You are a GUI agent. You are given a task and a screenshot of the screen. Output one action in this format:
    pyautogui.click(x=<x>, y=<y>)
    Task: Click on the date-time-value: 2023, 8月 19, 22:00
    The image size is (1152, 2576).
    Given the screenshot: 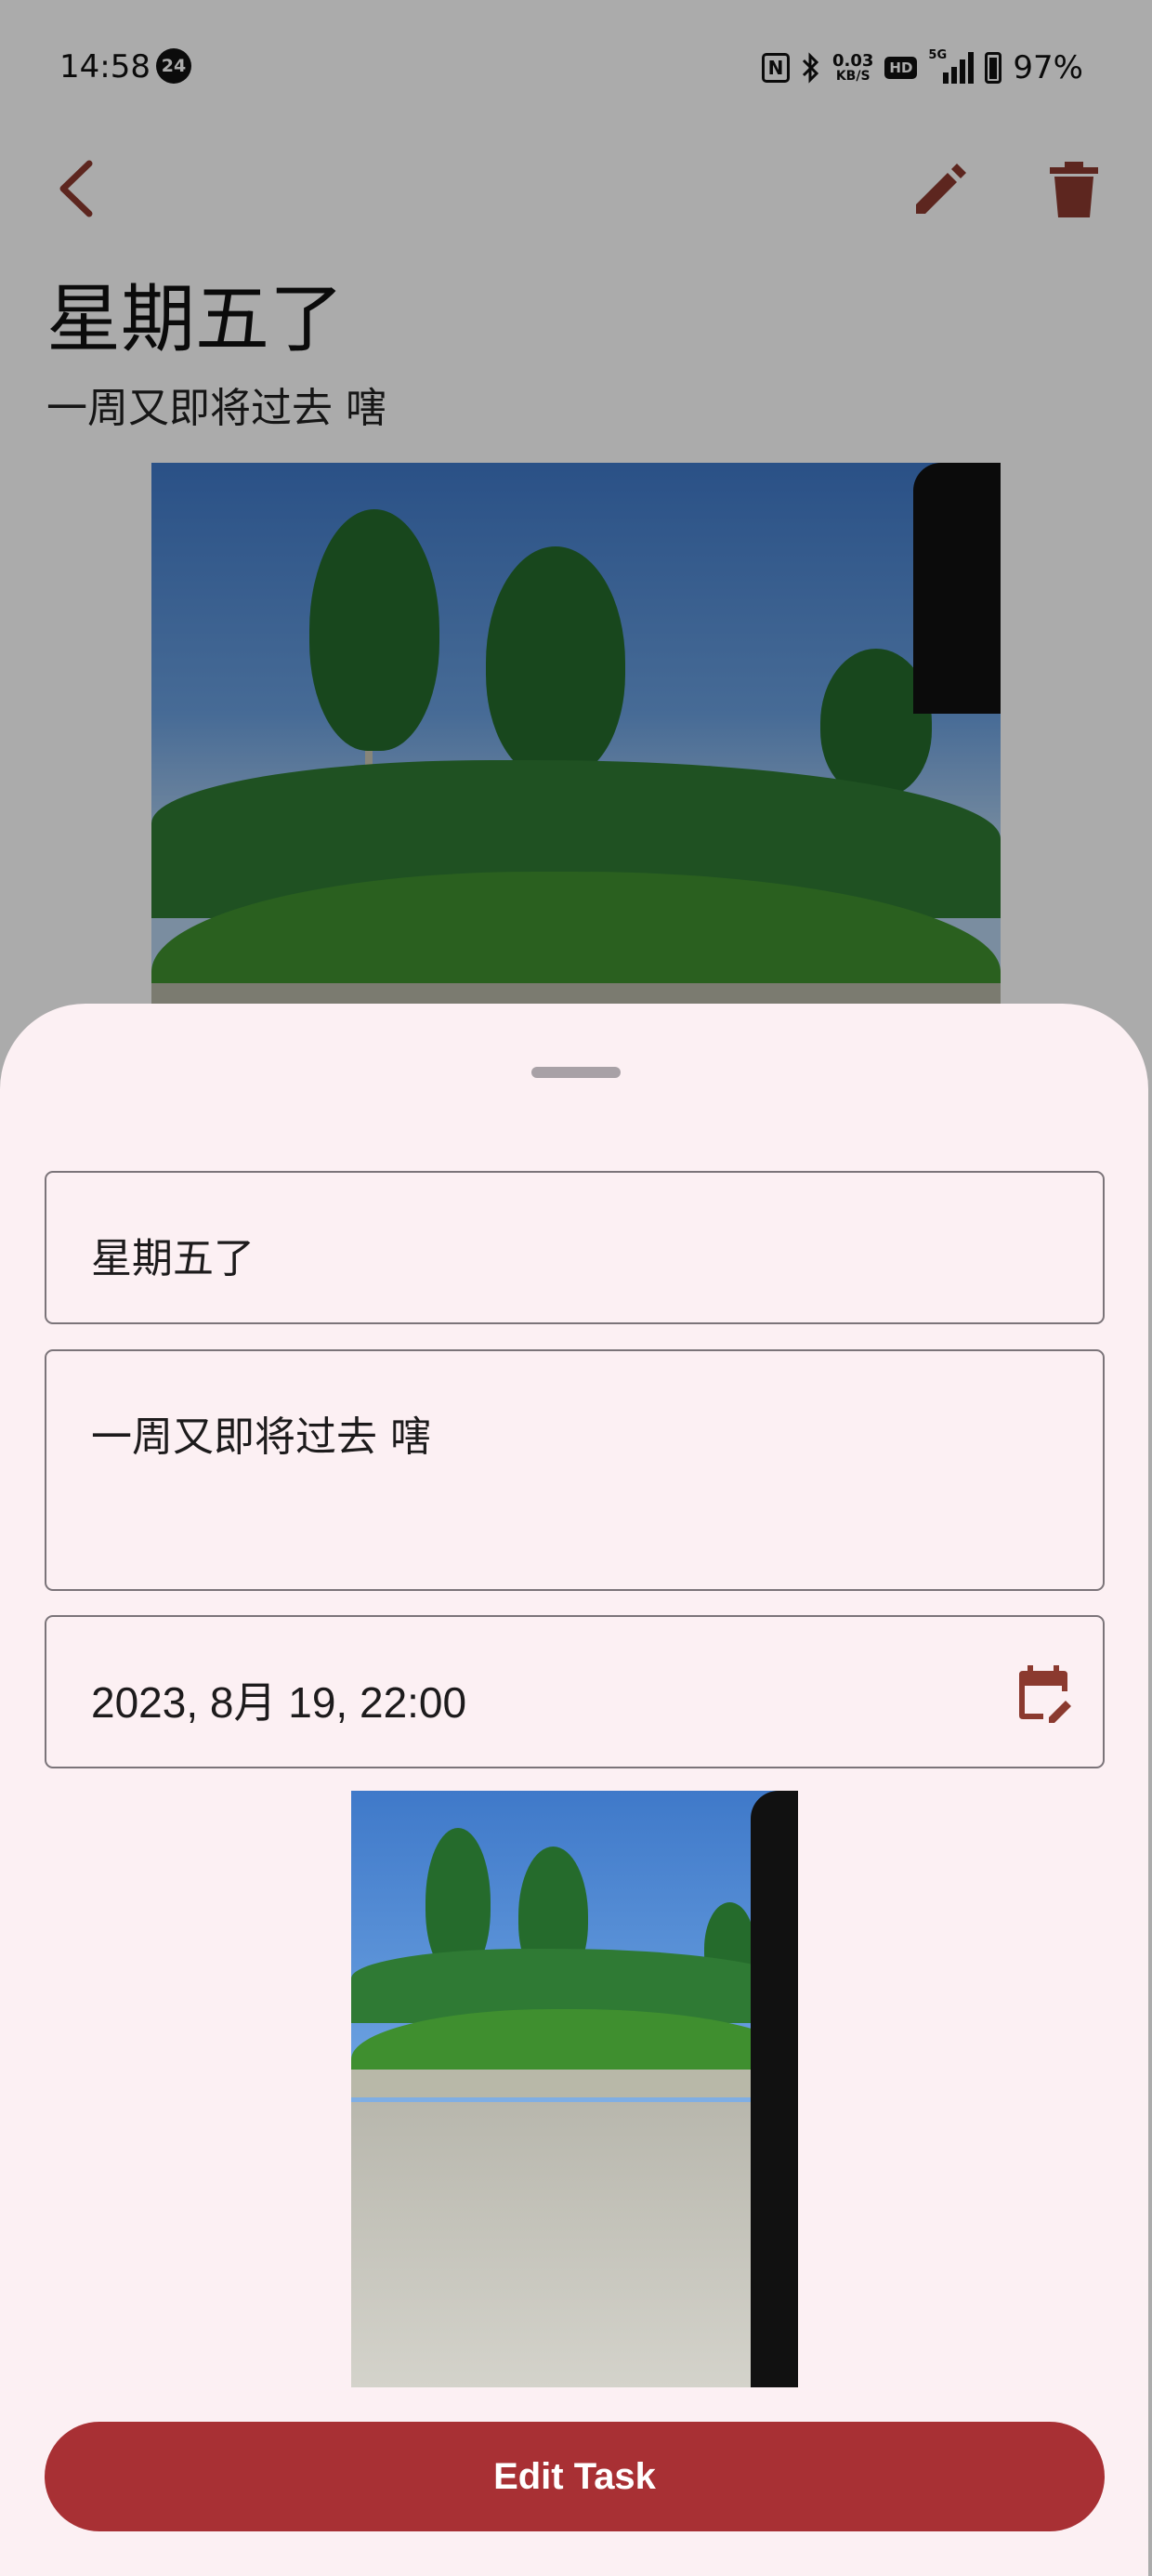 What is the action you would take?
    pyautogui.click(x=279, y=1702)
    